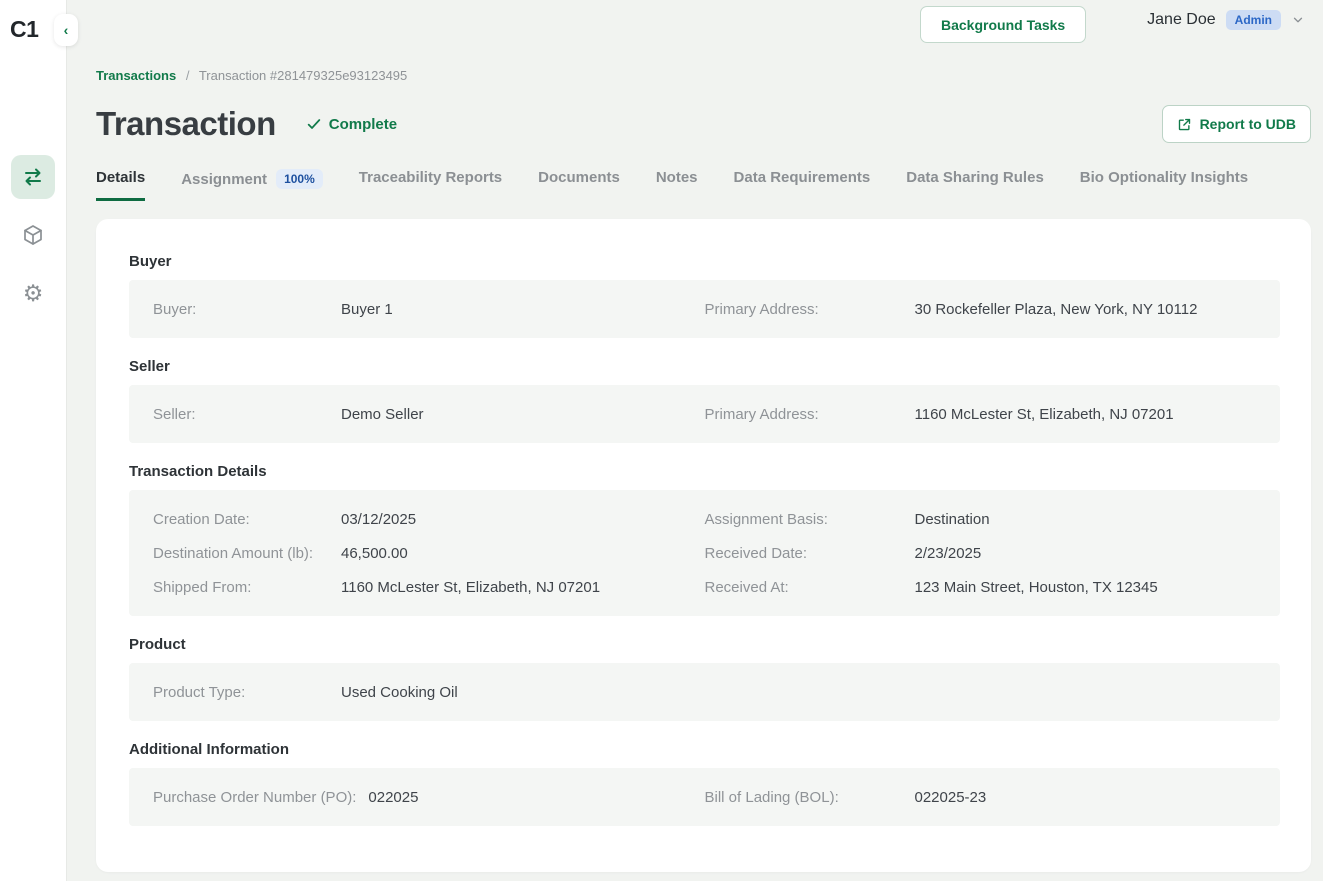 The height and width of the screenshot is (881, 1323). I want to click on field-value: 03/12/2025, so click(379, 519).